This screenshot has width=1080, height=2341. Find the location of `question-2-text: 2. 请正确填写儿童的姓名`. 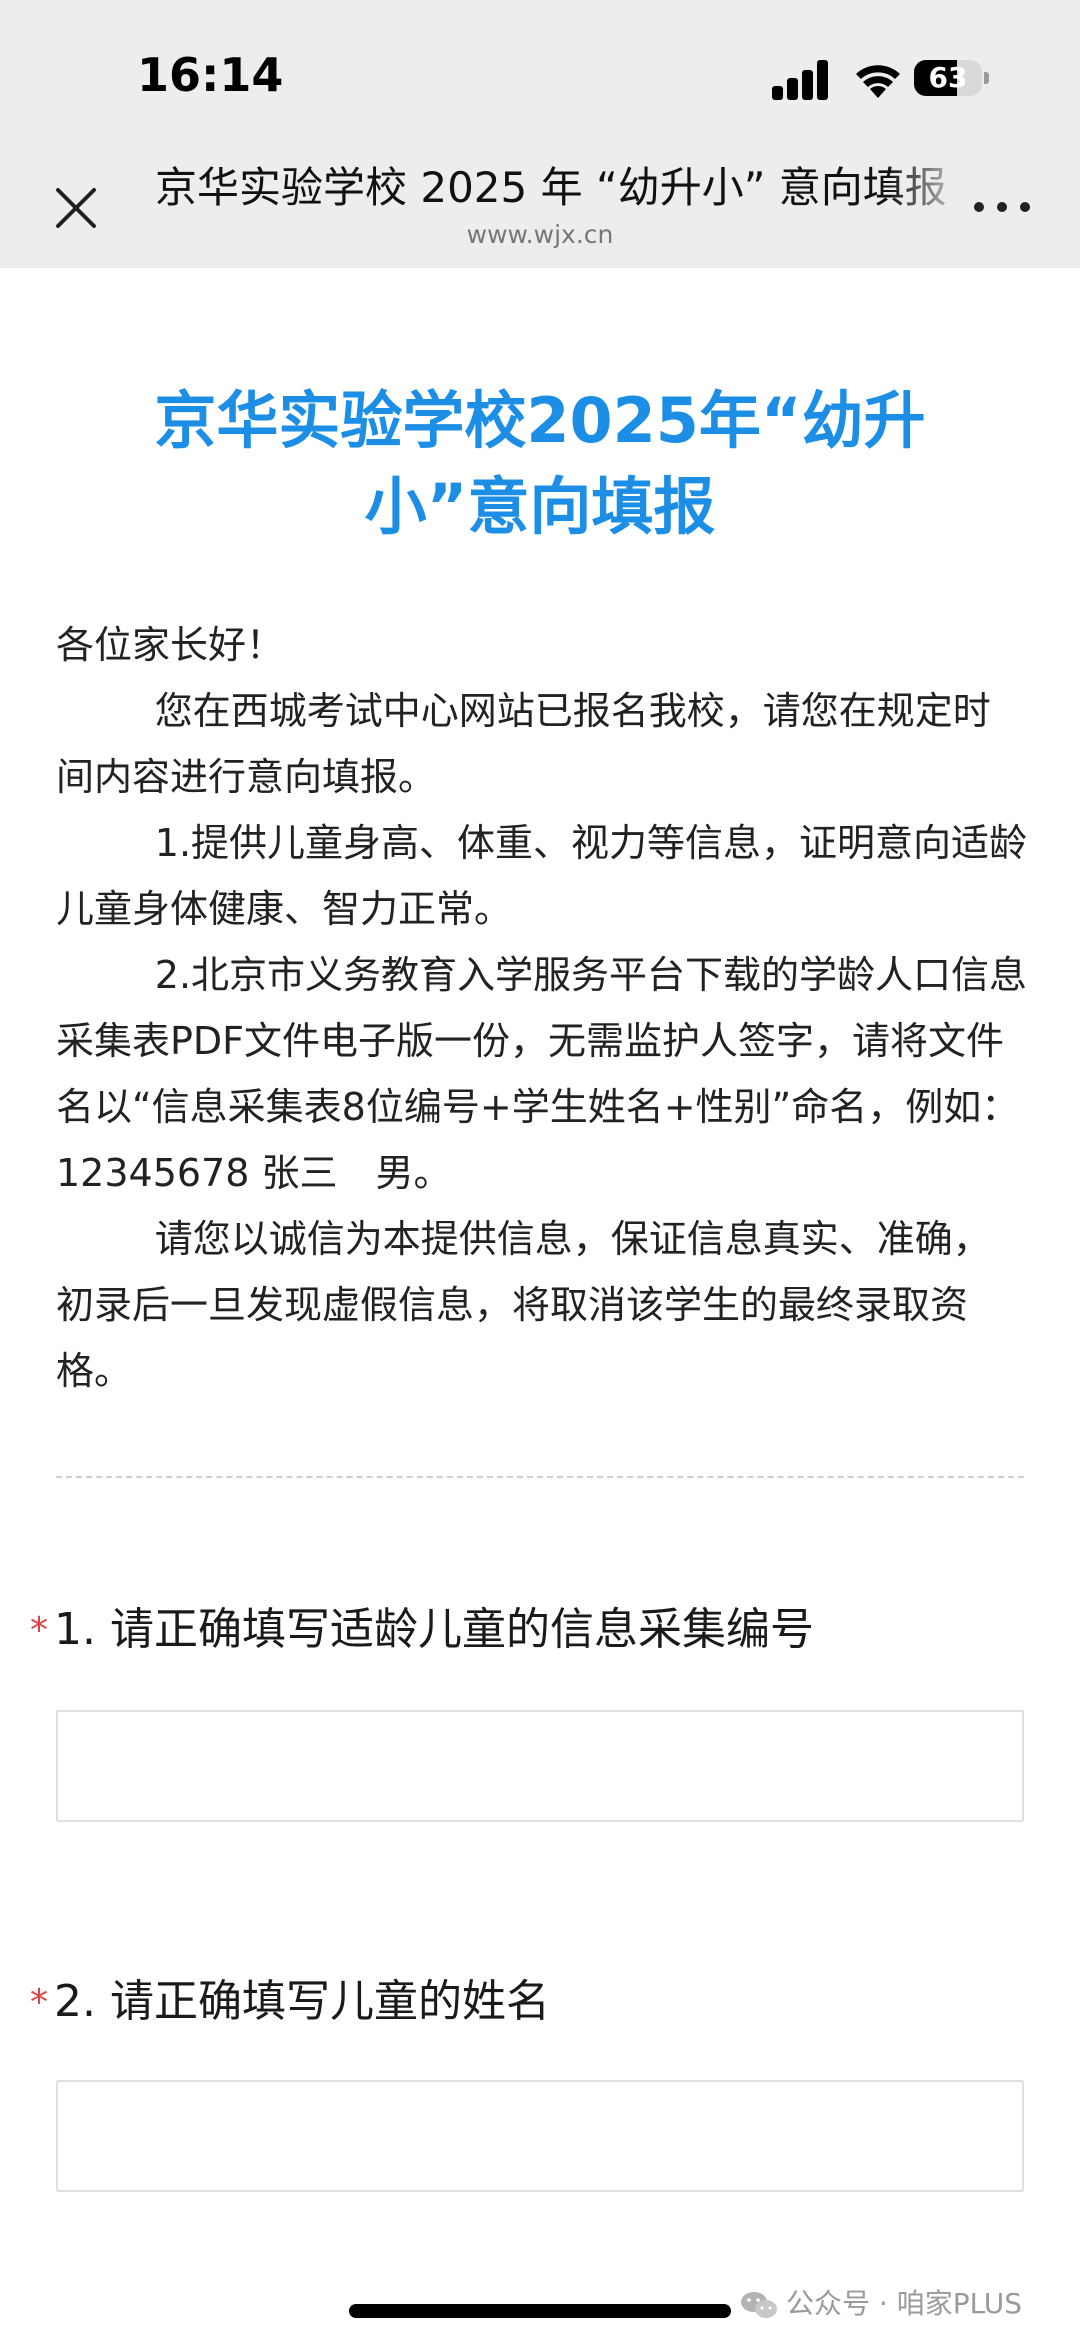

question-2-text: 2. 请正确填写儿童的姓名 is located at coordinates (302, 2001).